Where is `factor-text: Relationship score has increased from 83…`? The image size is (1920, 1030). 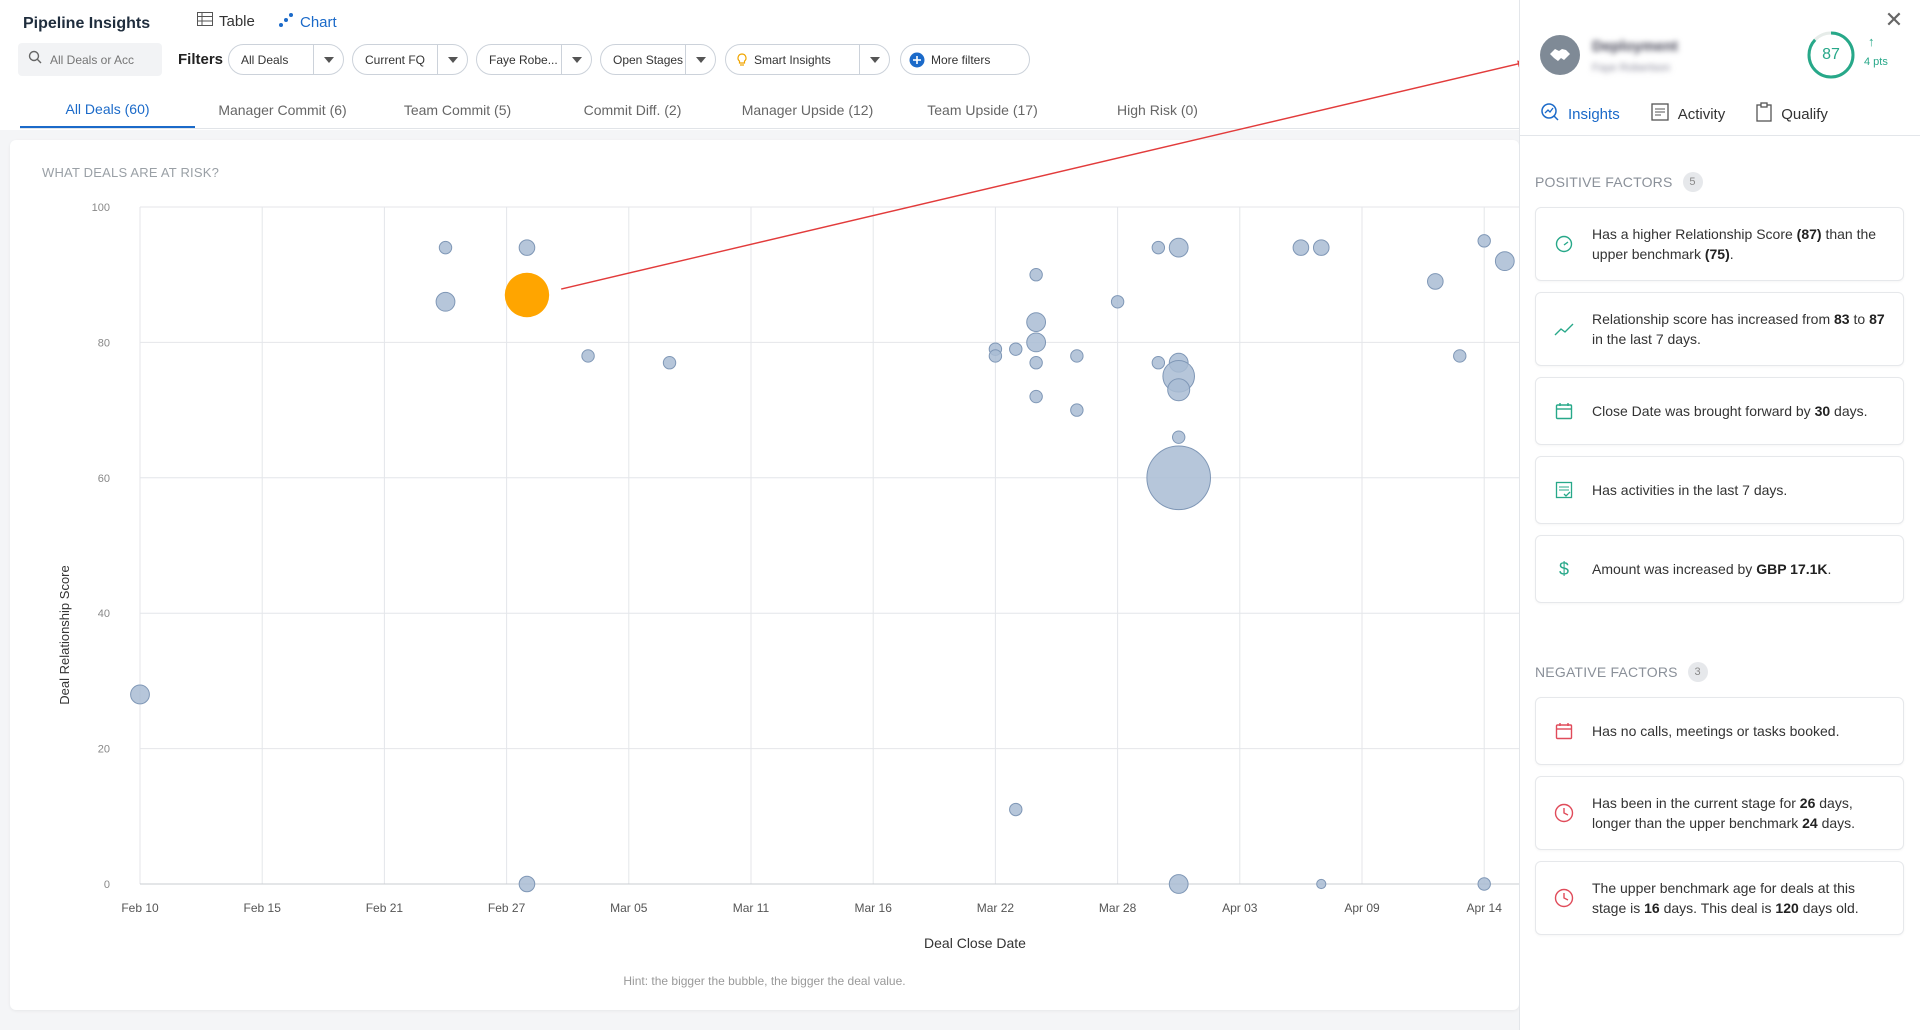
factor-text: Relationship score has increased from 83… is located at coordinates (1747, 329).